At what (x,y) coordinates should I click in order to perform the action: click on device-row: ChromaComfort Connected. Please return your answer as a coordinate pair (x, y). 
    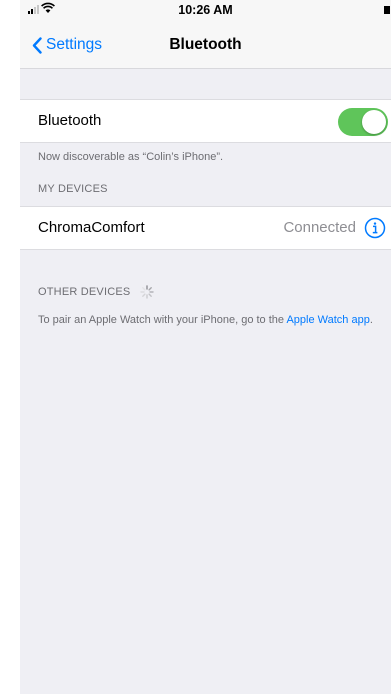
    Looking at the image, I should click on (205, 228).